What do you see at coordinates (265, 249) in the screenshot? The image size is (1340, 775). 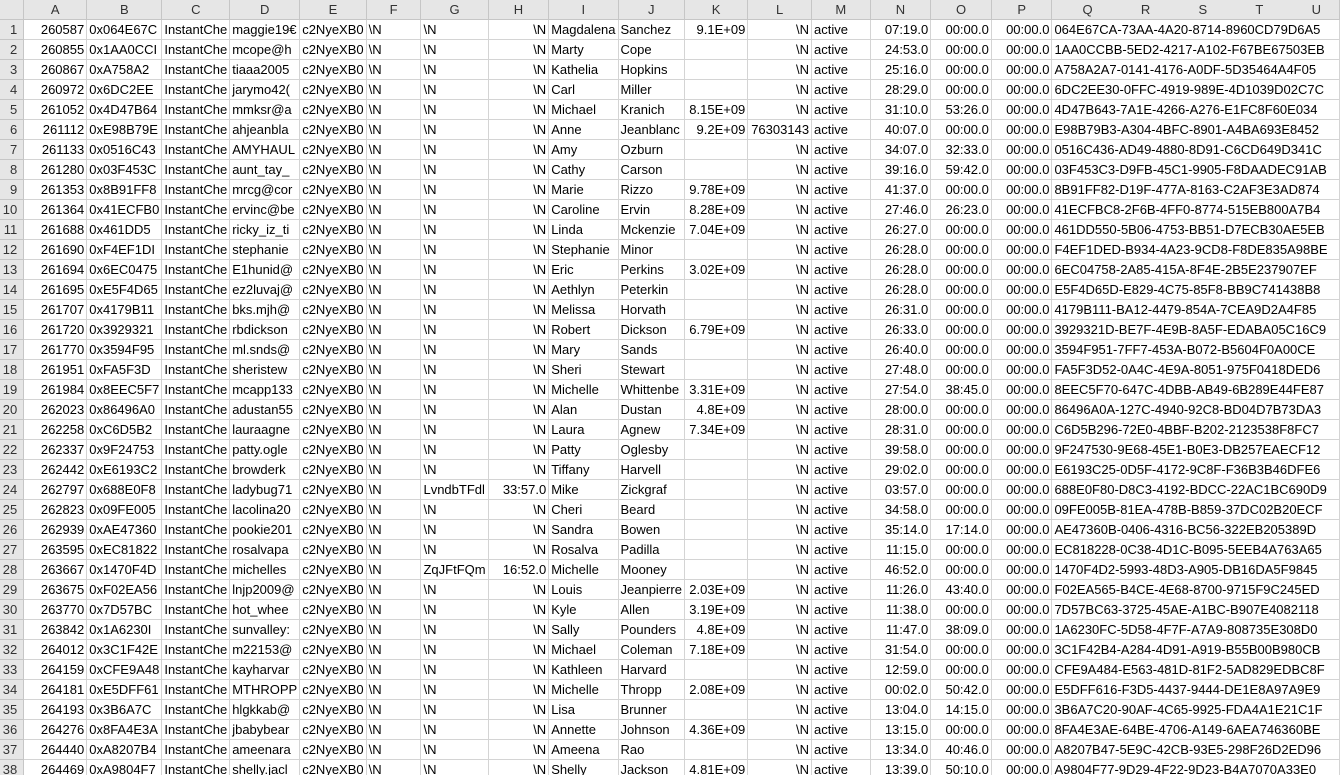 I see `cell: stephanie` at bounding box center [265, 249].